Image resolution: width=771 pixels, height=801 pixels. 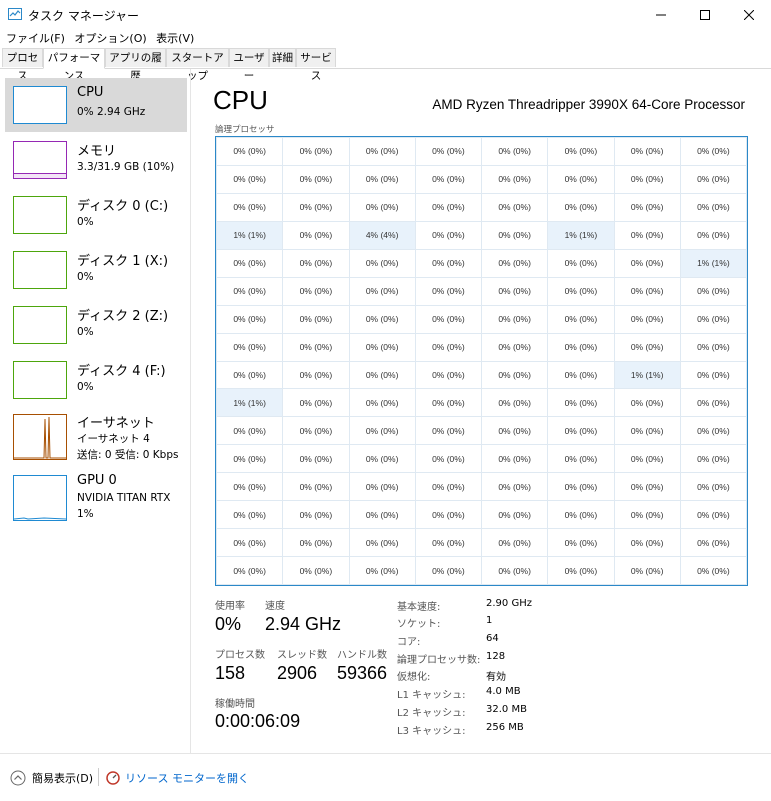 What do you see at coordinates (96, 325) in the screenshot?
I see `sidebar-item-disk-2: ディスク 2 (Z:) 0%` at bounding box center [96, 325].